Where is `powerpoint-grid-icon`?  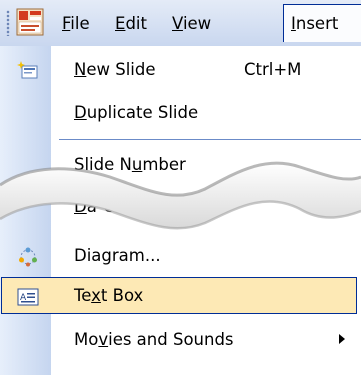
powerpoint-grid-icon is located at coordinates (30, 22).